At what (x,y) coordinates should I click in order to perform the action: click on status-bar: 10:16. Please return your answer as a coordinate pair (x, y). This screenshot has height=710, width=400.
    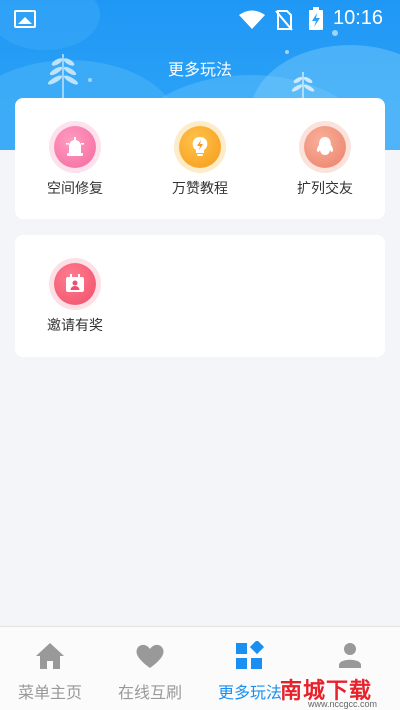
    Looking at the image, I should click on (200, 19).